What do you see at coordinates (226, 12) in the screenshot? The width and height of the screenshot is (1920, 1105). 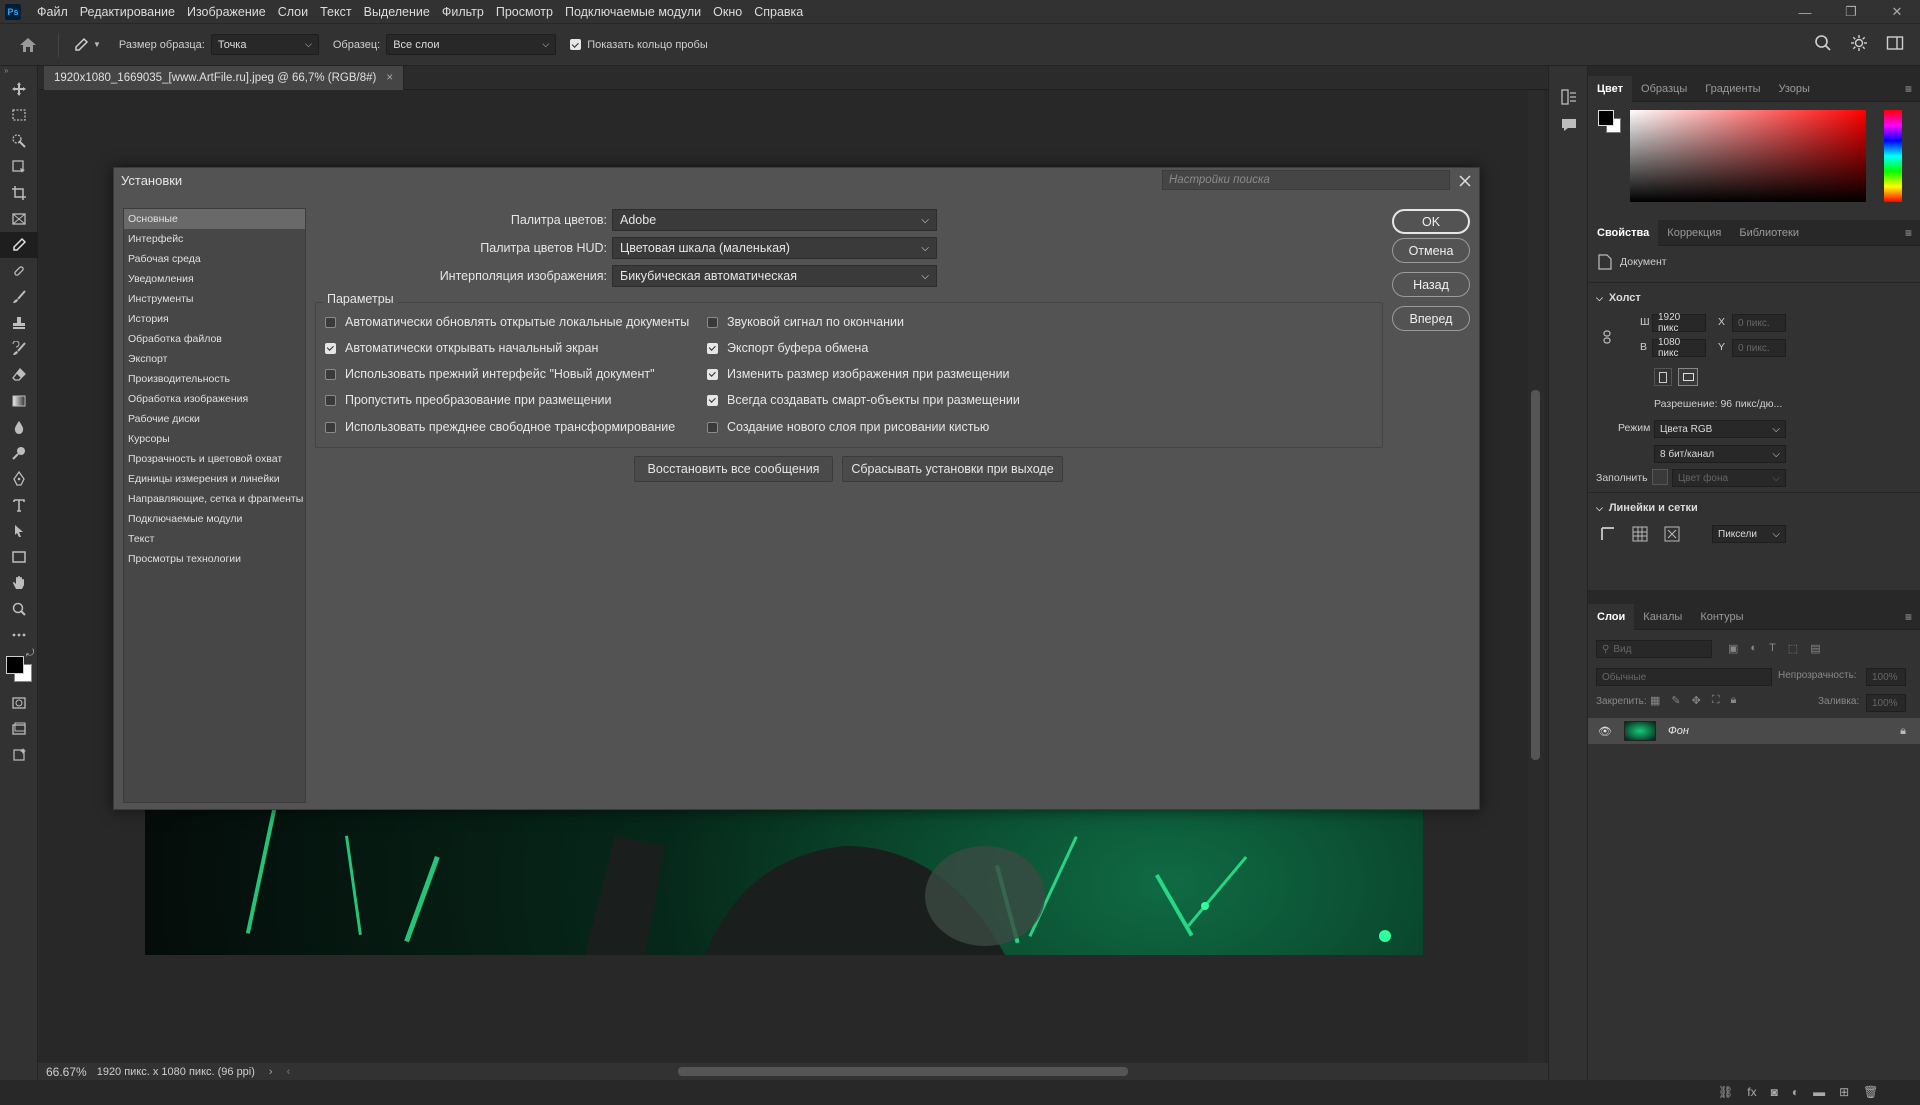 I see `menu-image: Изображение` at bounding box center [226, 12].